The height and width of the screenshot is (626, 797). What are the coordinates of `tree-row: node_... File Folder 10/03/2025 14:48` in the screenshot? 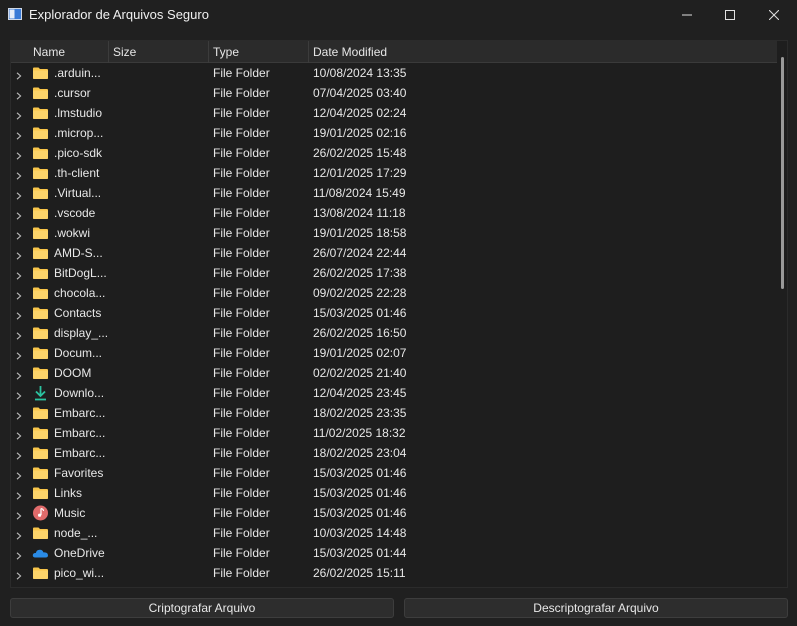 It's located at (394, 533).